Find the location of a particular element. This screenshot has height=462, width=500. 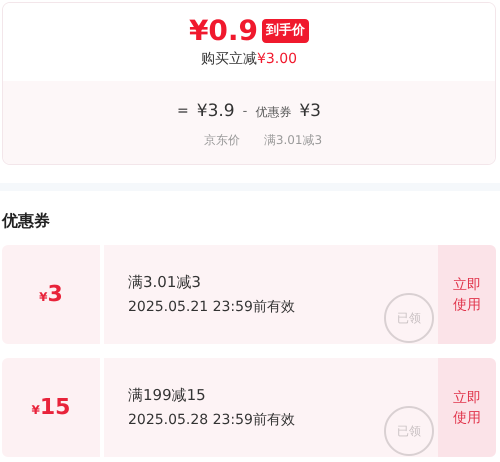

coupon-condition: 满3.01减3 is located at coordinates (164, 282).